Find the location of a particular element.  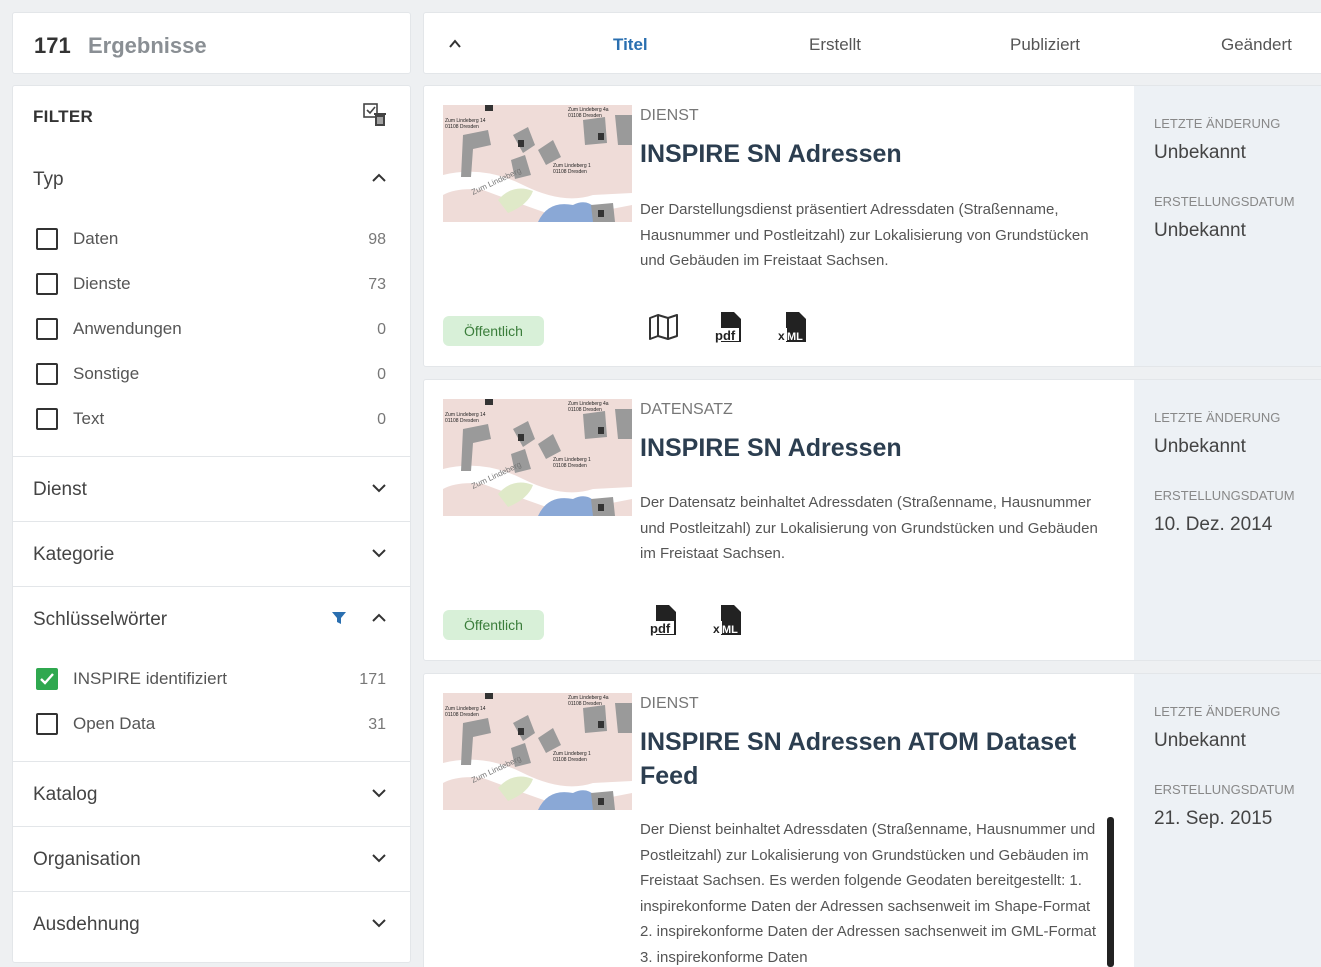

filter-option-daten: Daten 98 is located at coordinates (211, 241).